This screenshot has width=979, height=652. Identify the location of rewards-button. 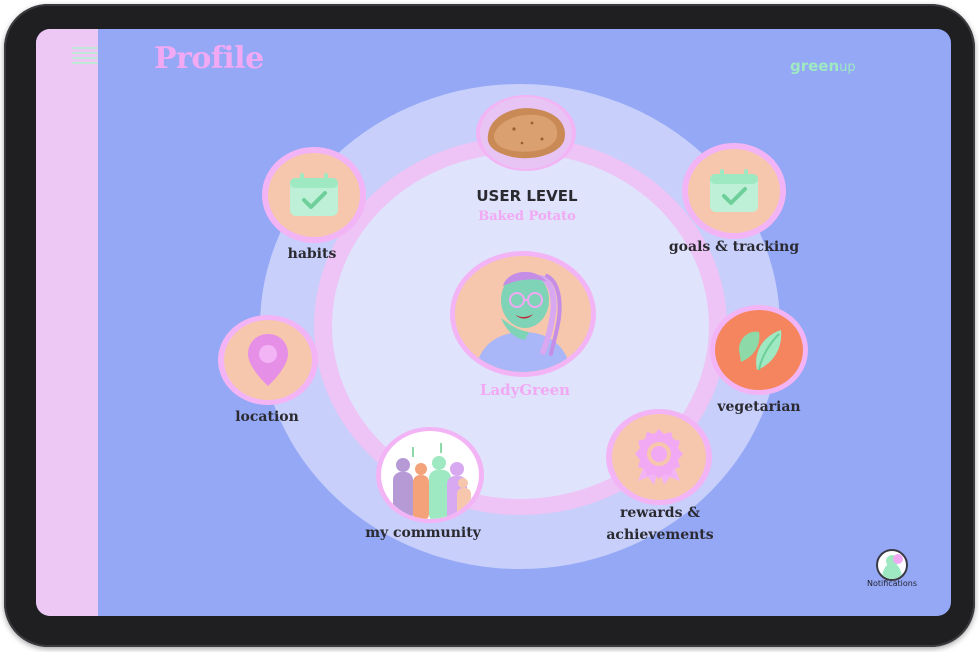
(659, 457).